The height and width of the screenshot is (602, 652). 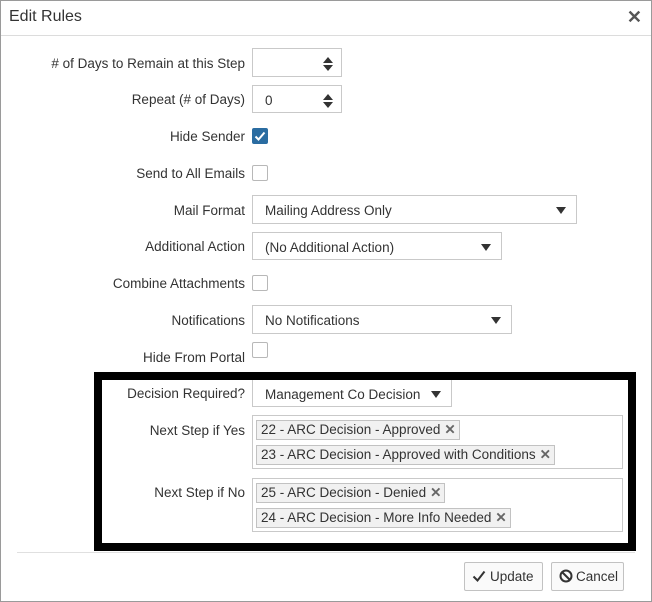 I want to click on dialog-titlebar: Edit Rules ✕, so click(x=326, y=18).